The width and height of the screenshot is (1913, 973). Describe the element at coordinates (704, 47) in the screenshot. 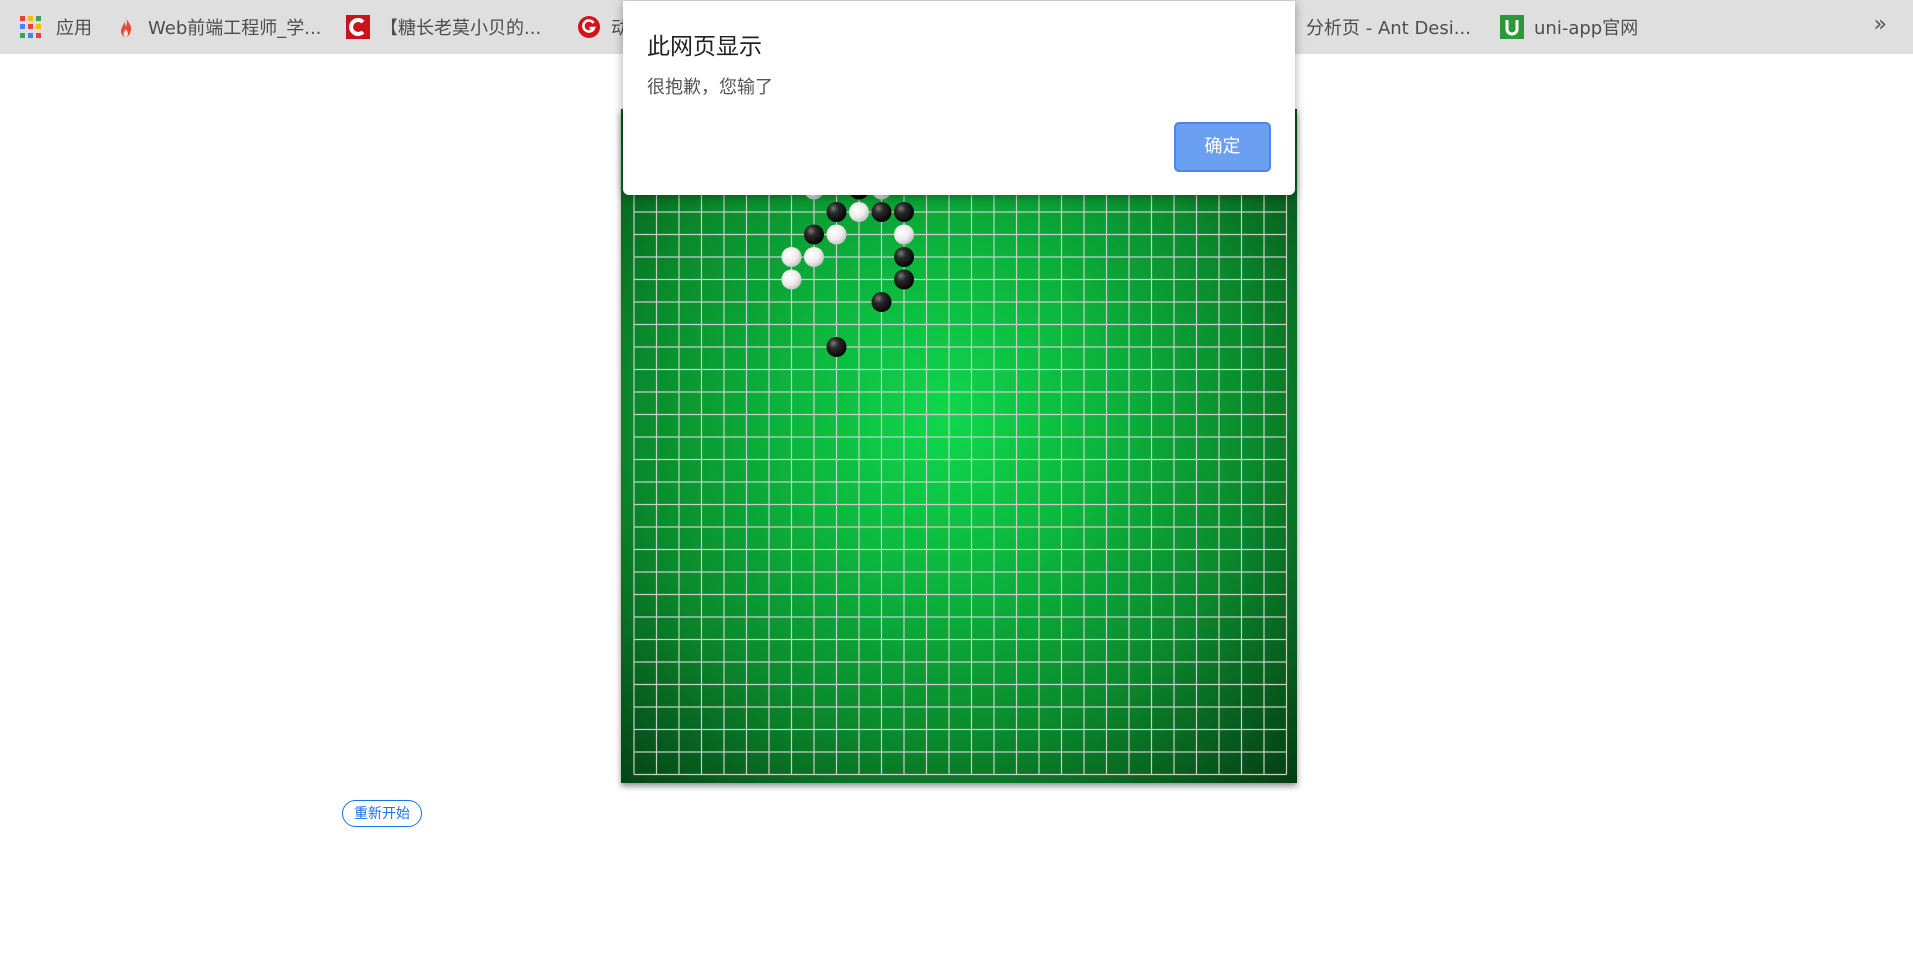

I see `dialog-title: 此网页显示` at that location.